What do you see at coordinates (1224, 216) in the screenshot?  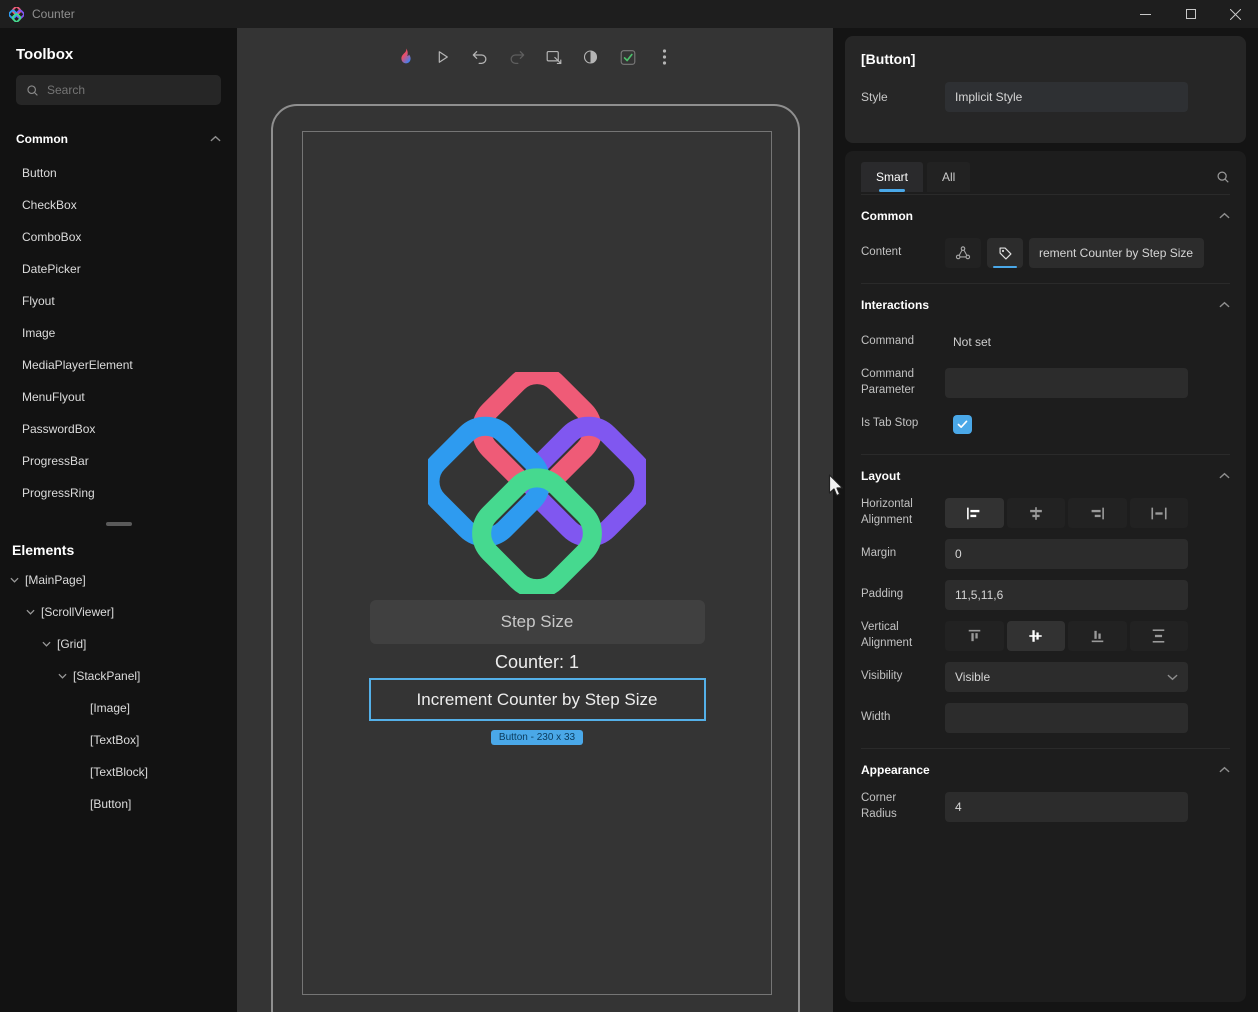 I see `chevron-up-icon` at bounding box center [1224, 216].